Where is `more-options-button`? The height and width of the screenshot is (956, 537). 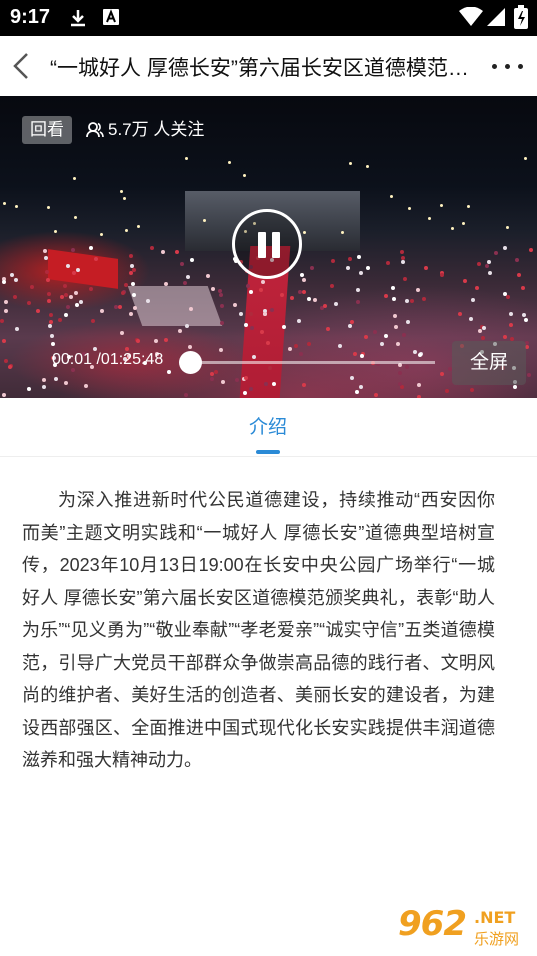 more-options-button is located at coordinates (508, 66).